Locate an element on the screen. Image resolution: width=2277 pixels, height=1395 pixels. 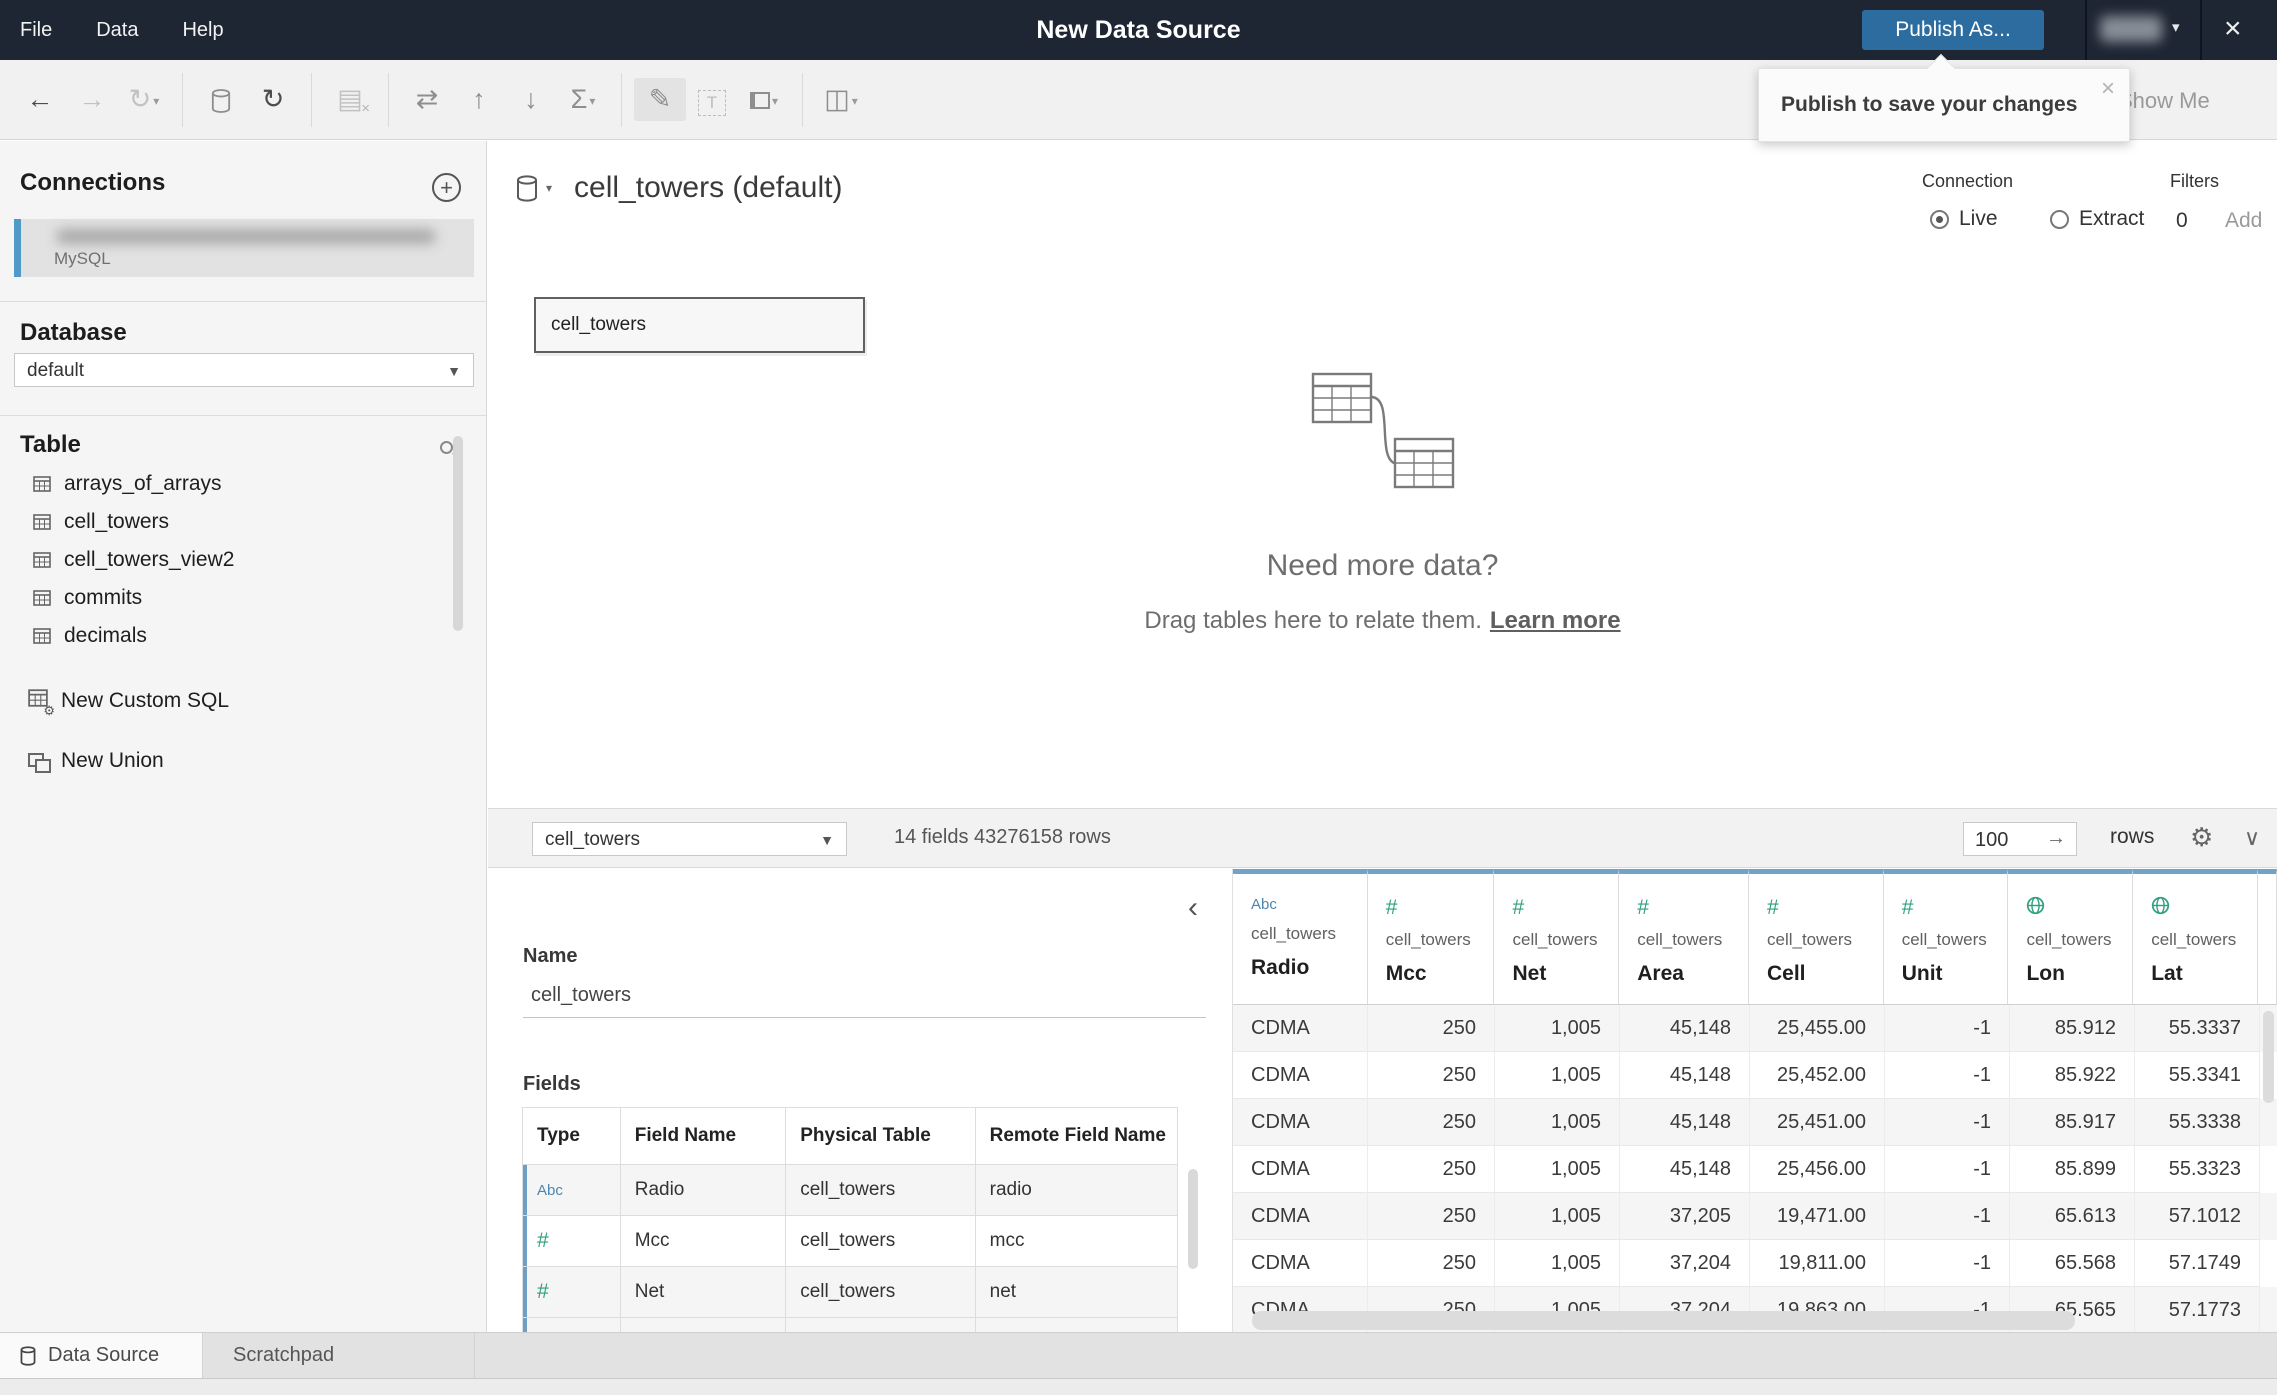
highlight-icon: ✎ is located at coordinates (660, 99).